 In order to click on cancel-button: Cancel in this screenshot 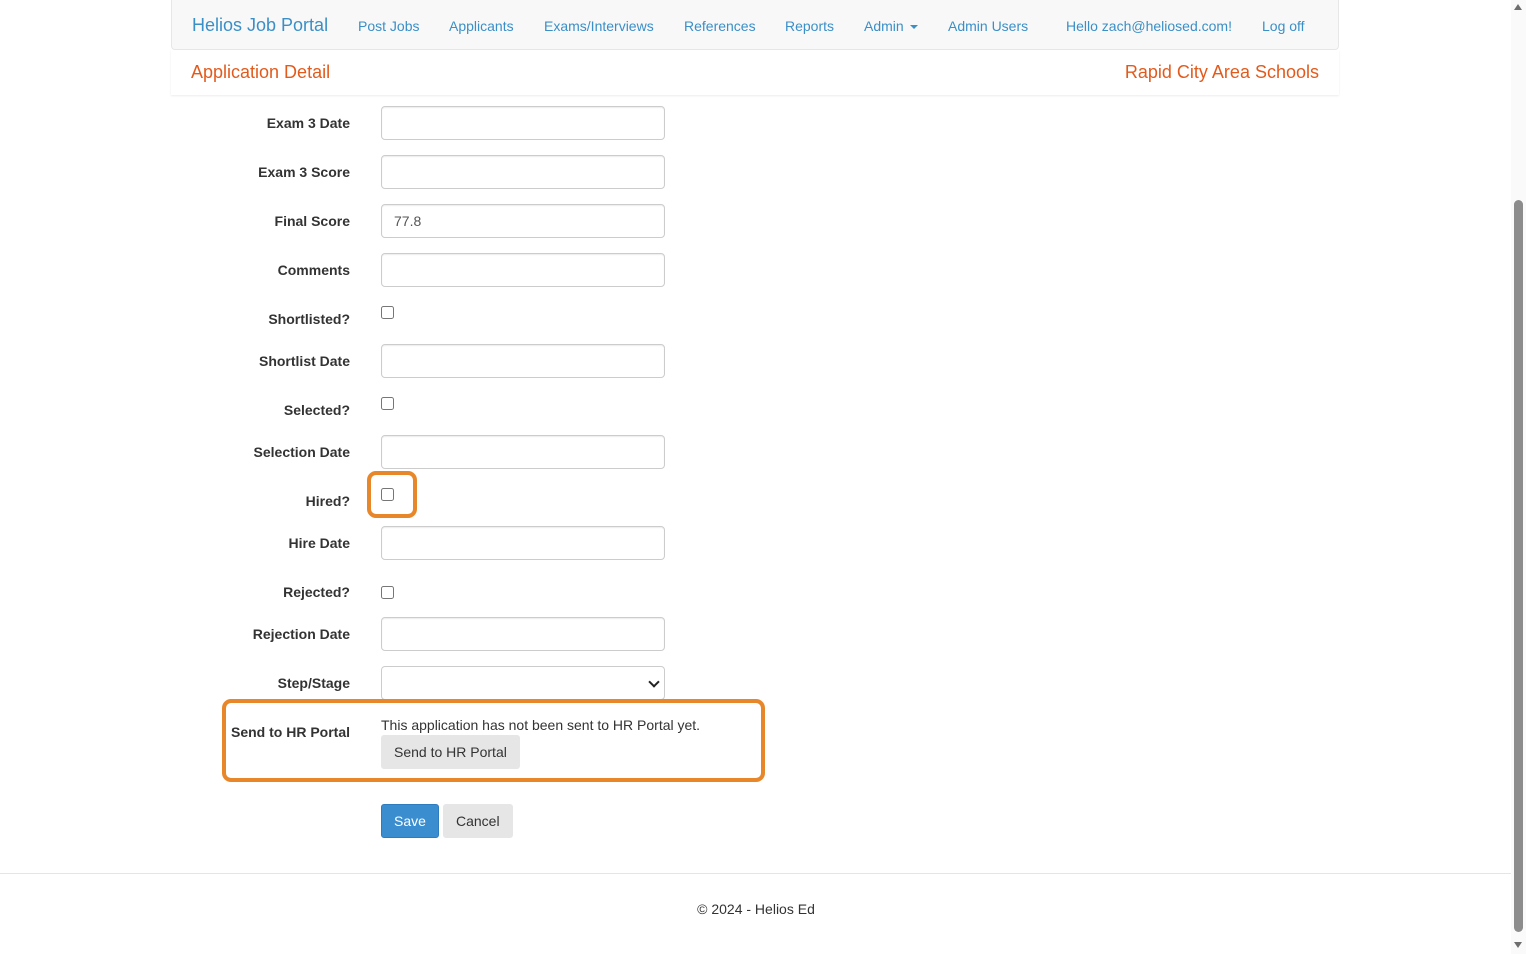, I will do `click(478, 821)`.